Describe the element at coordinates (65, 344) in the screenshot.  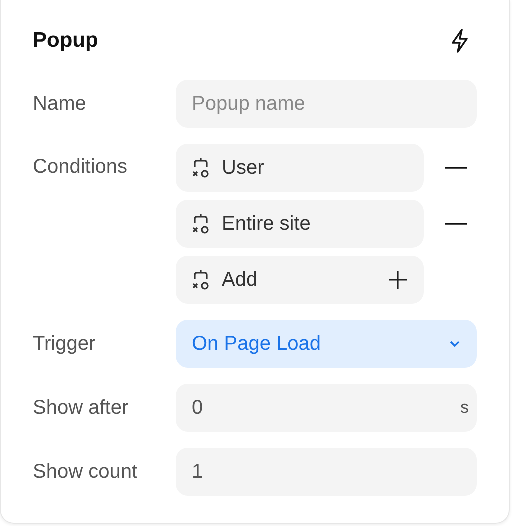
I see `field-label: Trigger` at that location.